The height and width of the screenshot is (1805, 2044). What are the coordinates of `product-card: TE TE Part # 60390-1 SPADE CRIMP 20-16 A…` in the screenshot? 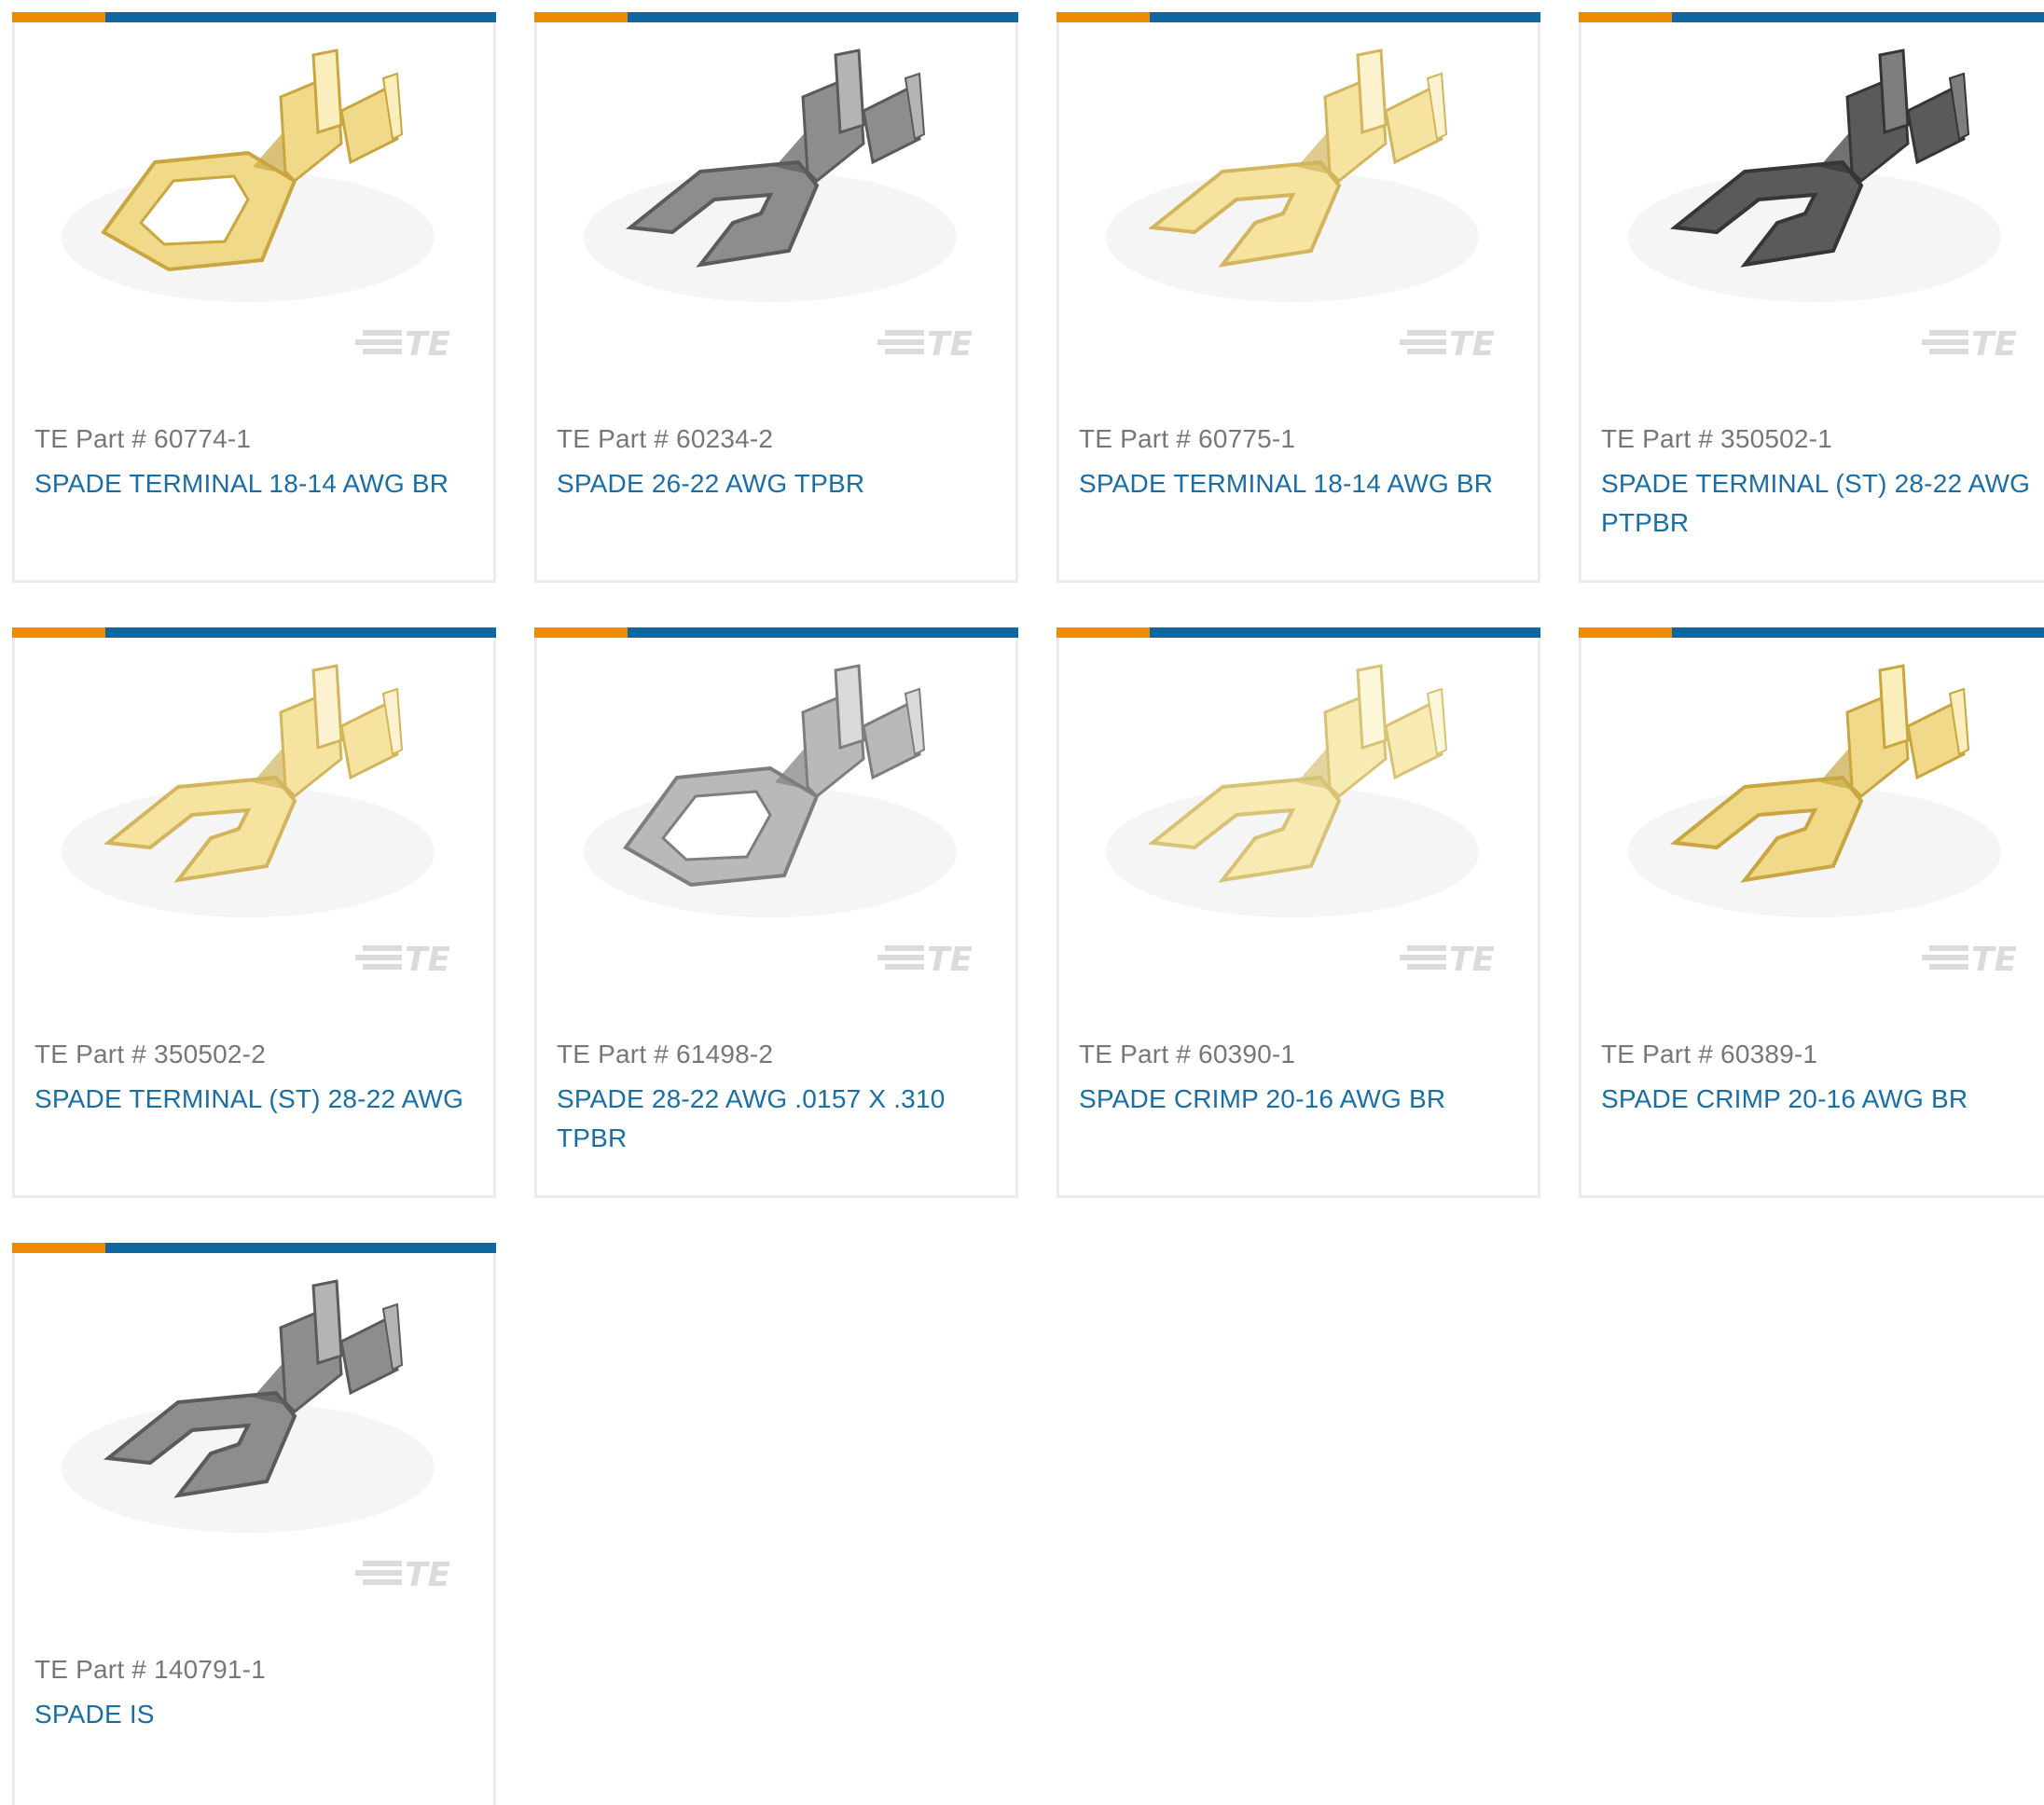 It's located at (1298, 913).